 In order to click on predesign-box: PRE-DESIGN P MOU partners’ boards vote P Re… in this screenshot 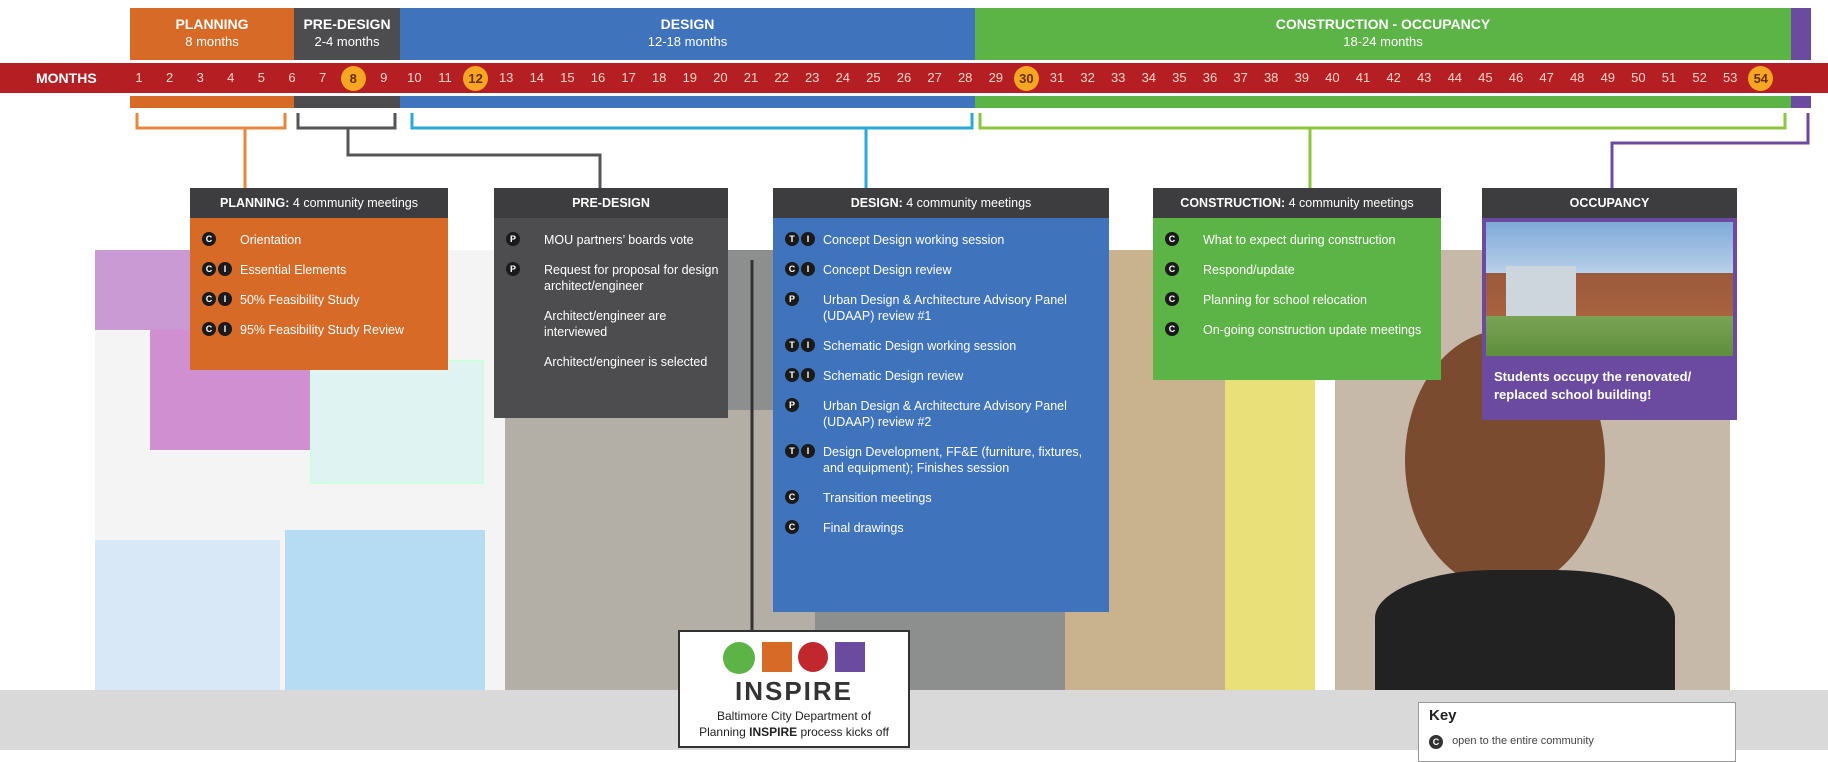, I will do `click(611, 303)`.